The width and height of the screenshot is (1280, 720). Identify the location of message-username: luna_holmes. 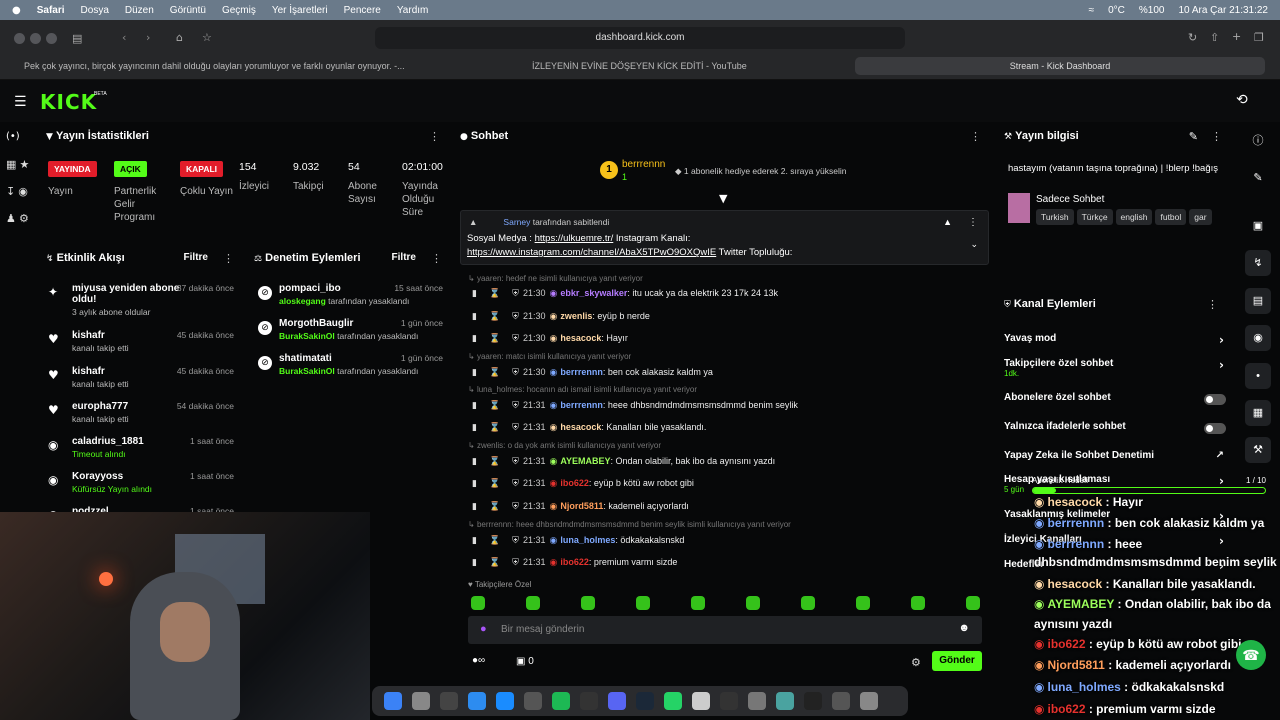
(587, 540).